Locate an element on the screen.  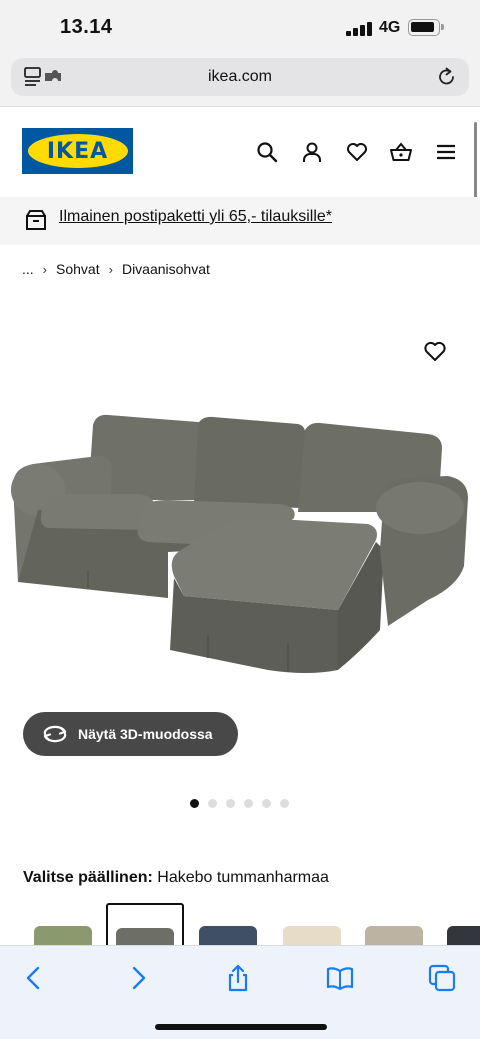
cover-swatch-row is located at coordinates (240, 925).